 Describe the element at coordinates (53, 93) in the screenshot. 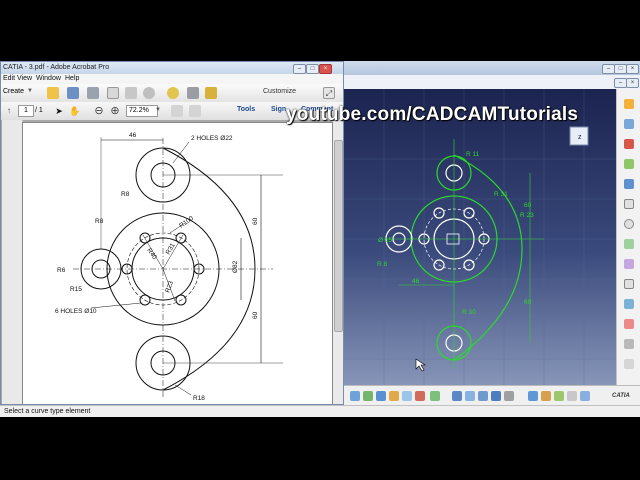

I see `open-folder-icon` at that location.